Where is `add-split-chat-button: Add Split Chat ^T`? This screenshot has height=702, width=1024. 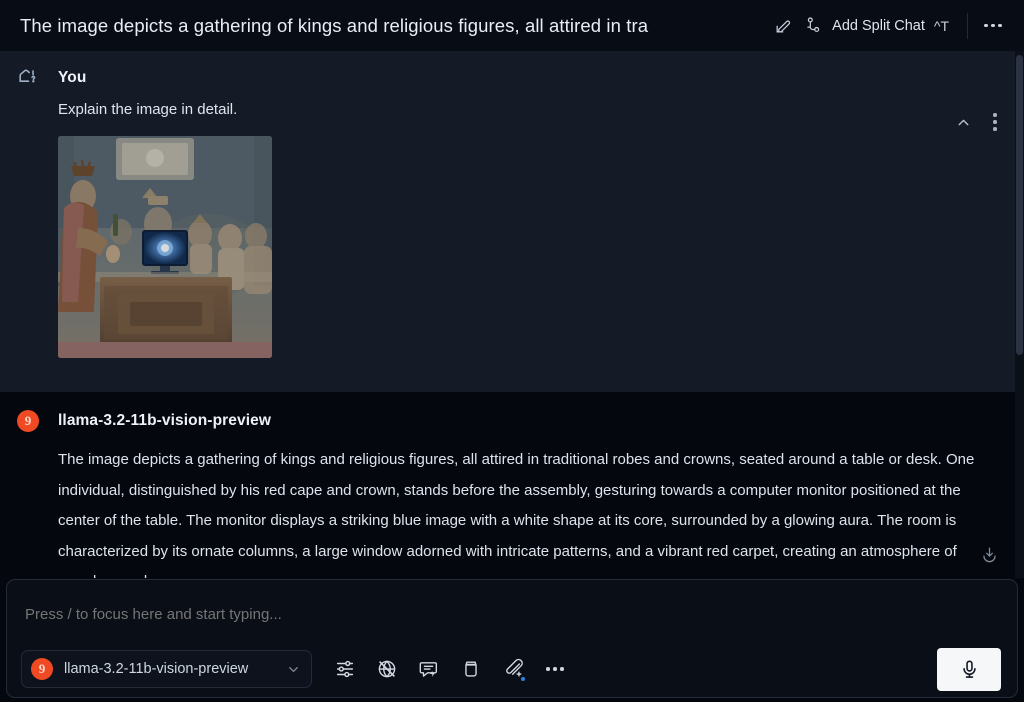
add-split-chat-button: Add Split Chat ^T is located at coordinates (879, 26).